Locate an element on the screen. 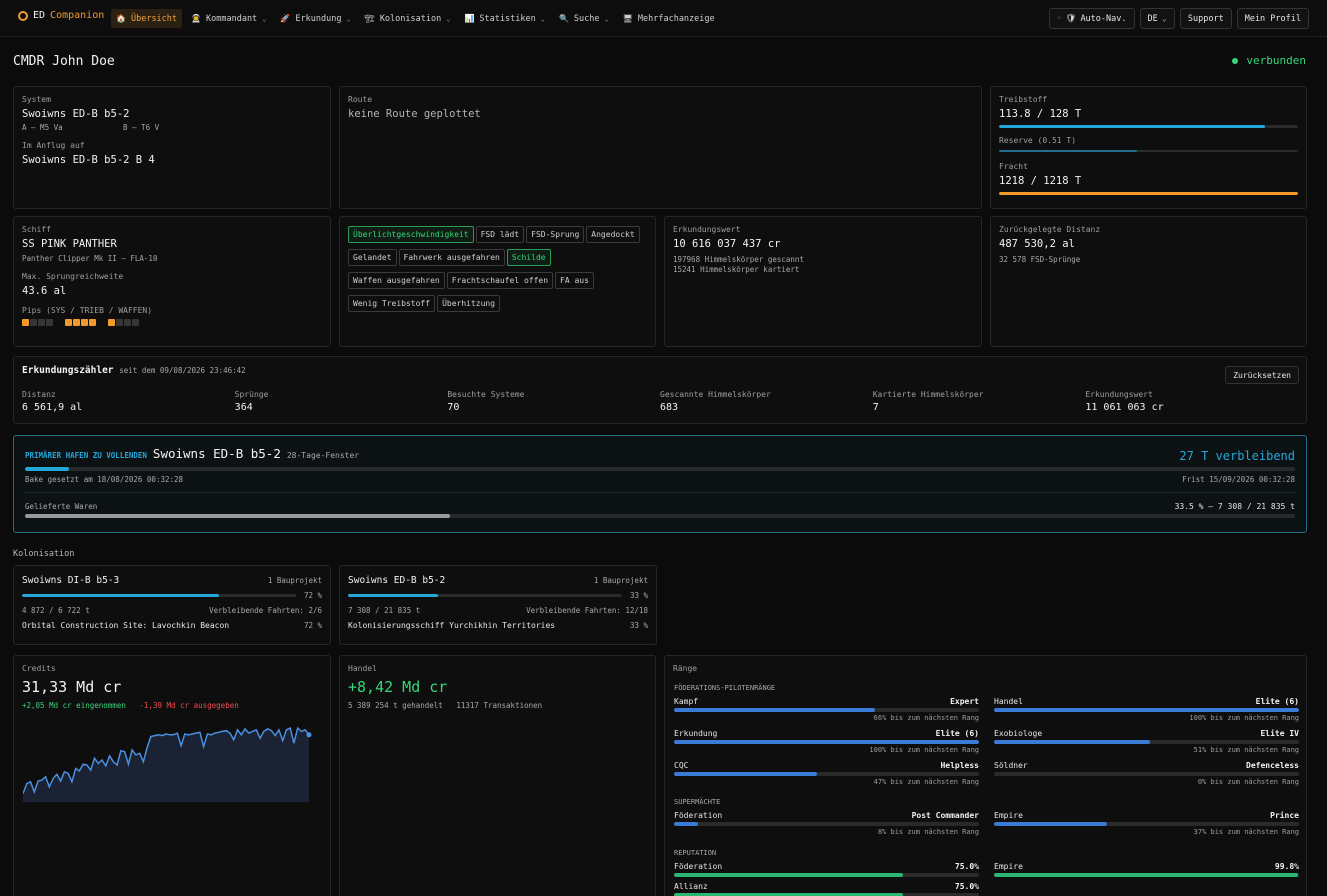  nav-item-6: 🖥 Mehrfachanzeige is located at coordinates (669, 18).